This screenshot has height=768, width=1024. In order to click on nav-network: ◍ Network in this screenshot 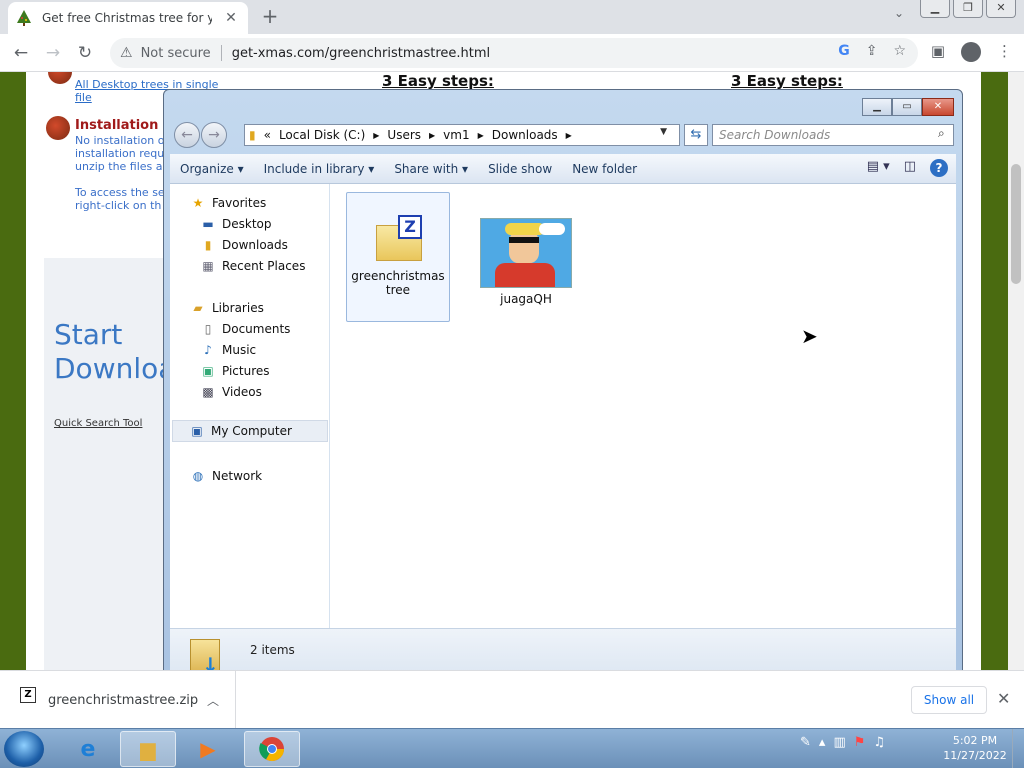, I will do `click(226, 476)`.